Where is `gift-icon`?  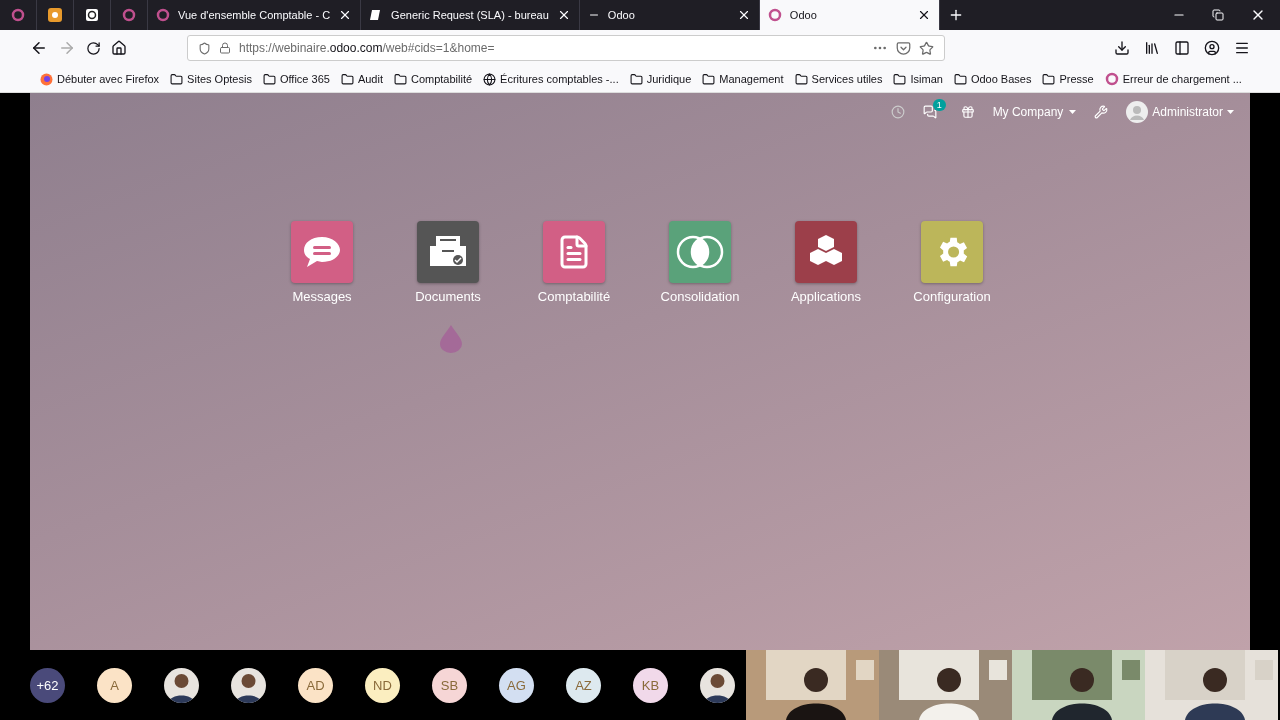
gift-icon is located at coordinates (967, 112).